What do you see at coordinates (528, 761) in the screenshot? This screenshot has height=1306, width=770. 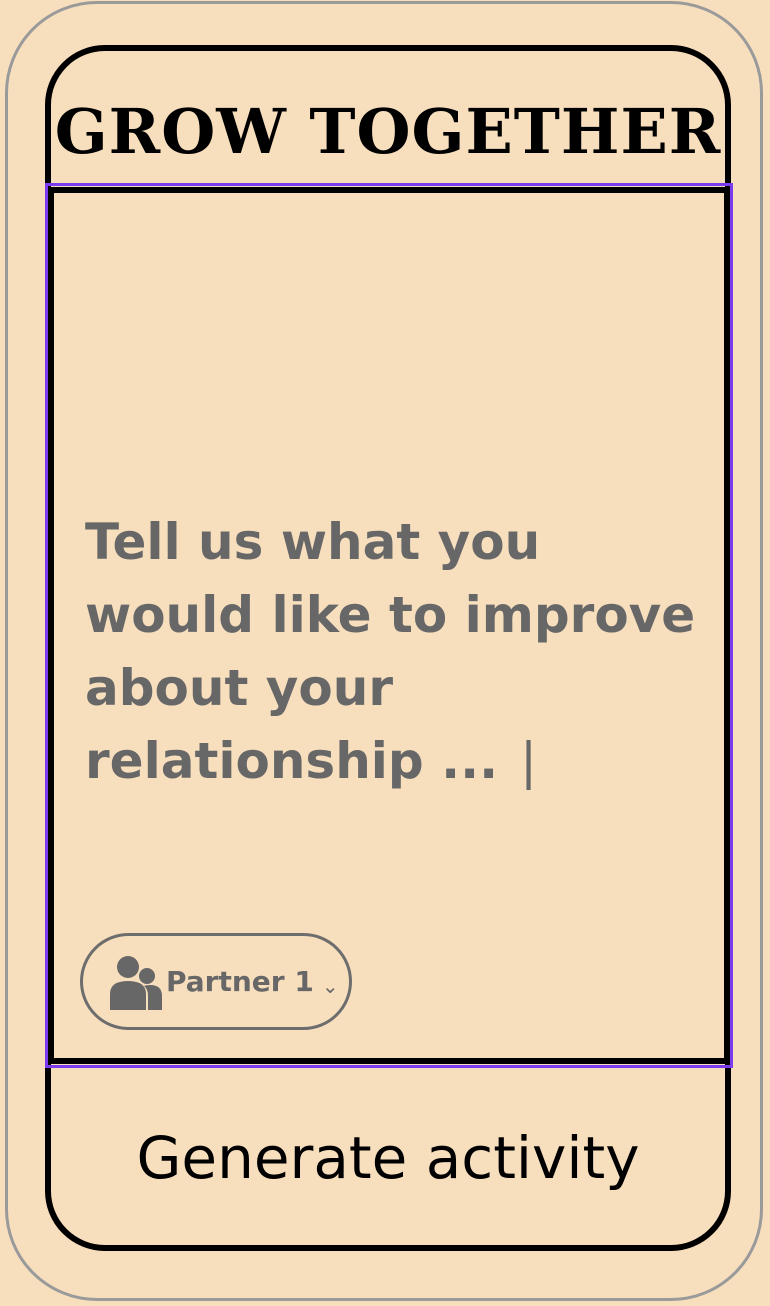 I see `text-cursor: |` at bounding box center [528, 761].